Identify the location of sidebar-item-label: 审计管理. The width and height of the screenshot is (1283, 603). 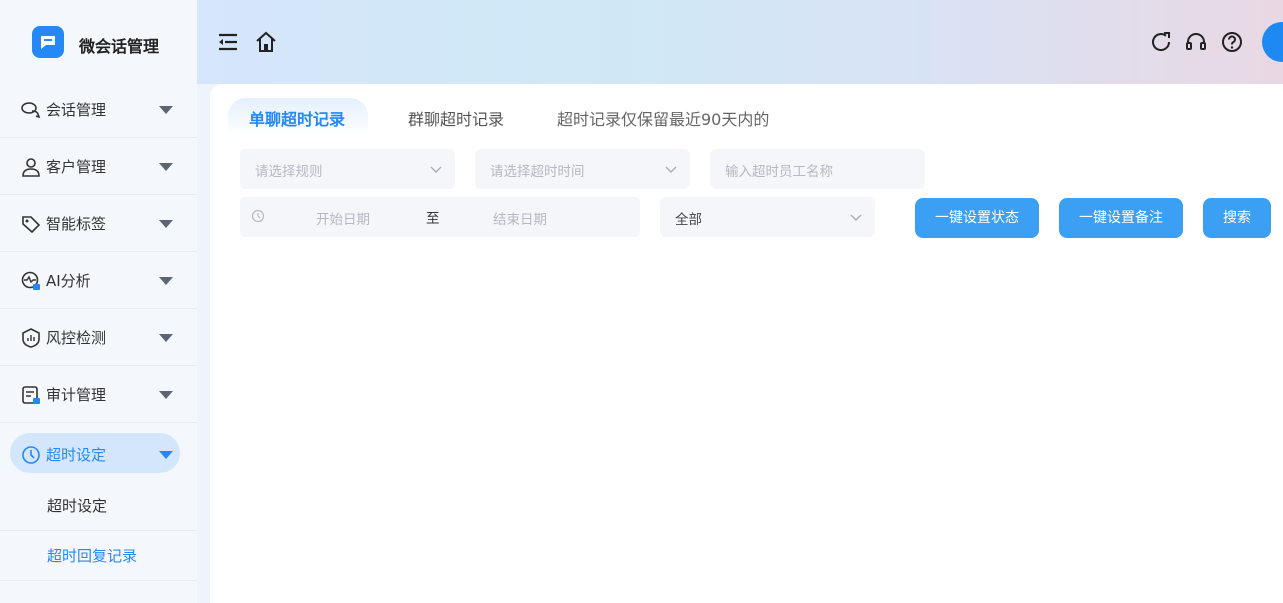
(76, 395).